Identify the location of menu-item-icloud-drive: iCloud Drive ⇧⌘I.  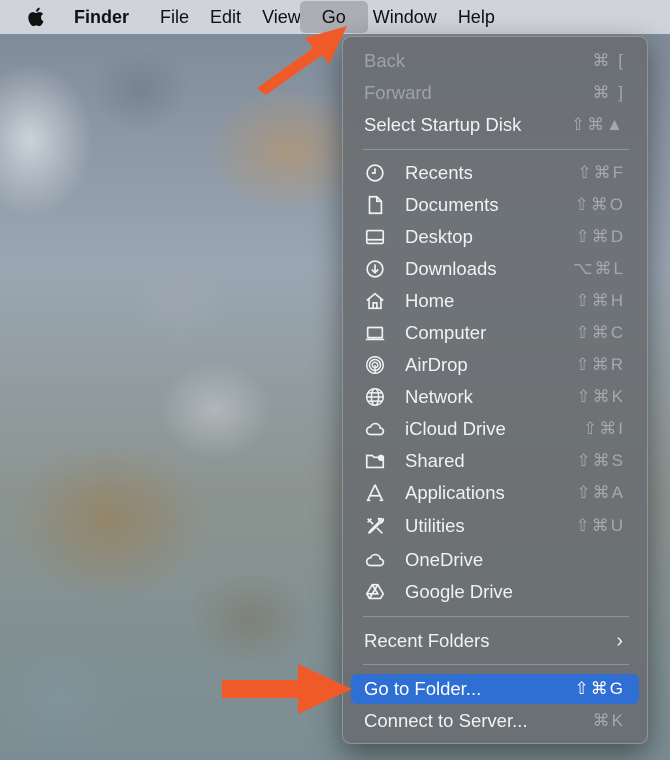
(495, 429).